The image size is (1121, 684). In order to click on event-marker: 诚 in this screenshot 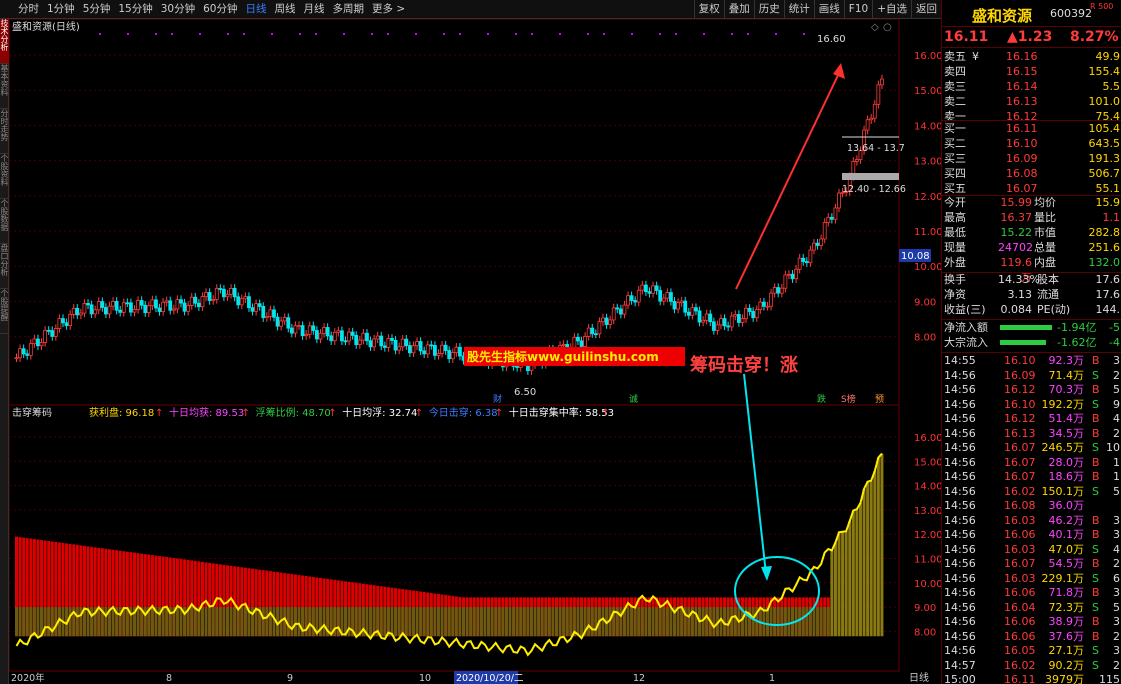, I will do `click(633, 399)`.